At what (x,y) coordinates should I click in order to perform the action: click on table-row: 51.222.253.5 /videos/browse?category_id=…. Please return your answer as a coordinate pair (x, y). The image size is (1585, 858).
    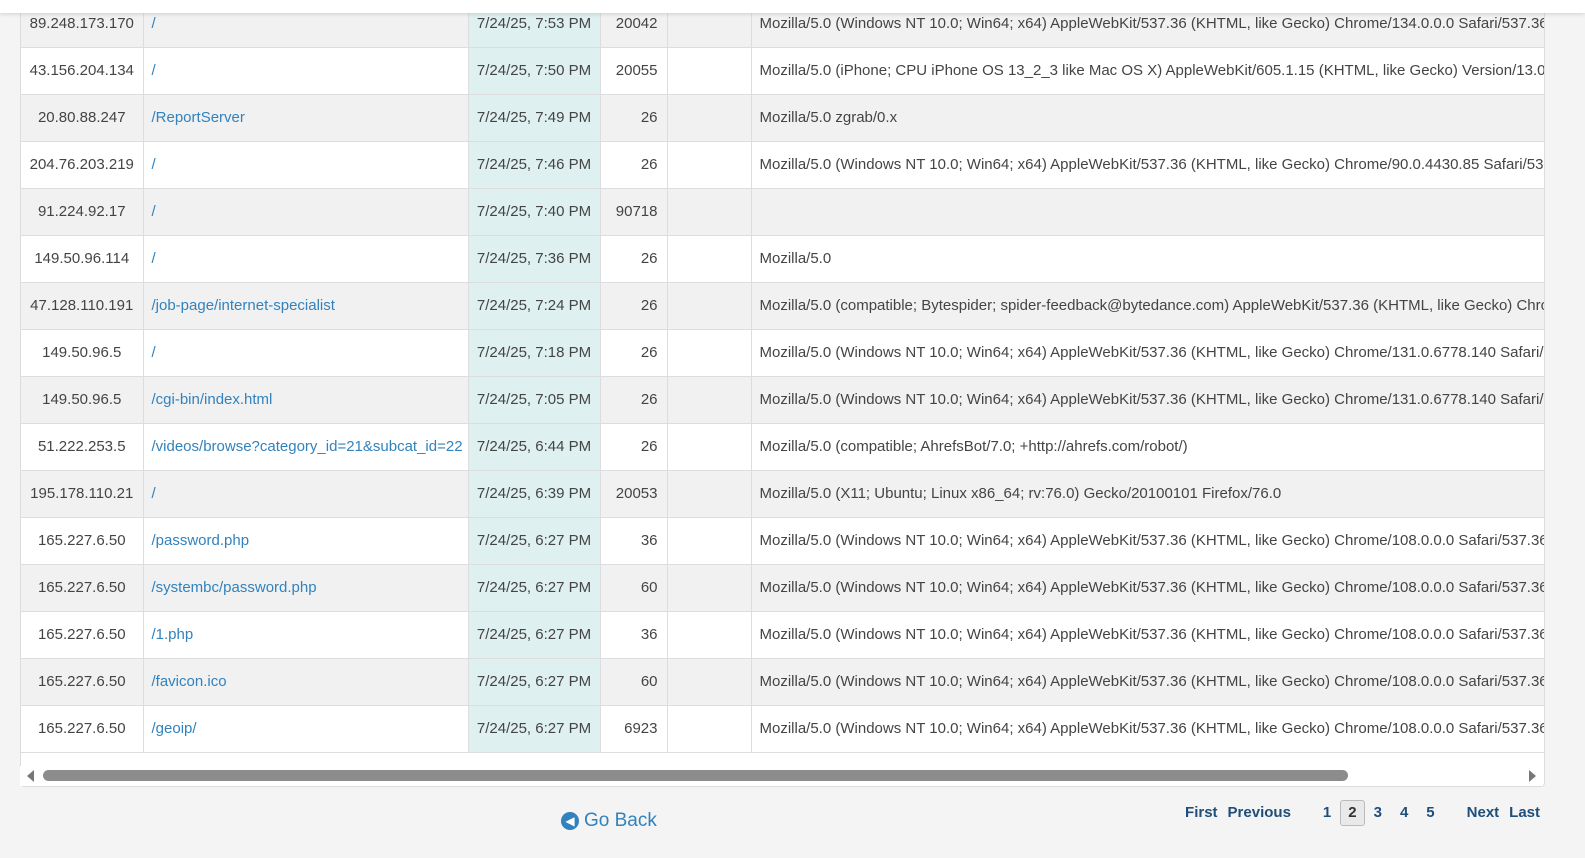
    Looking at the image, I should click on (782, 447).